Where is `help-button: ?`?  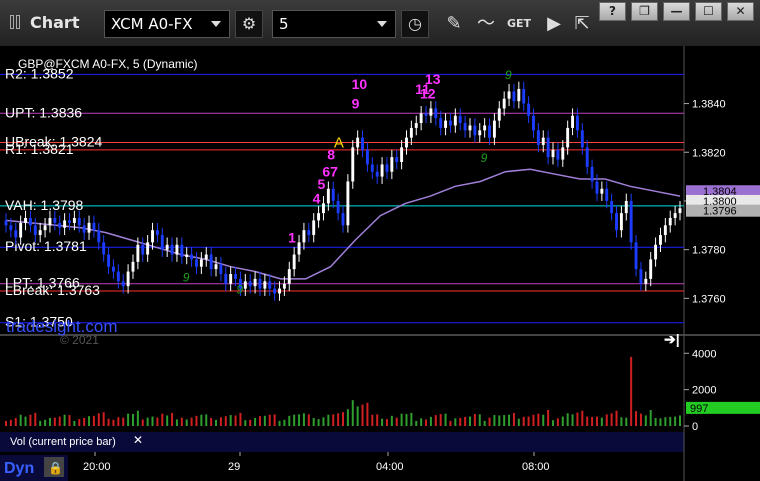
help-button: ? is located at coordinates (612, 11).